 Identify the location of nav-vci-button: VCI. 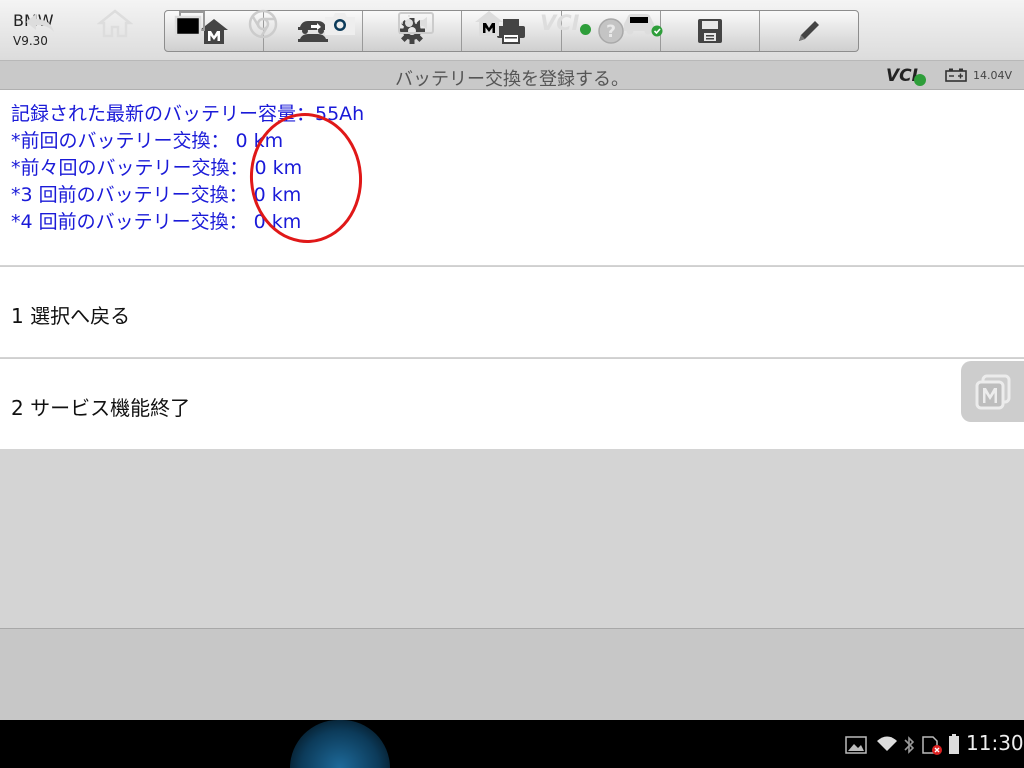
(566, 22).